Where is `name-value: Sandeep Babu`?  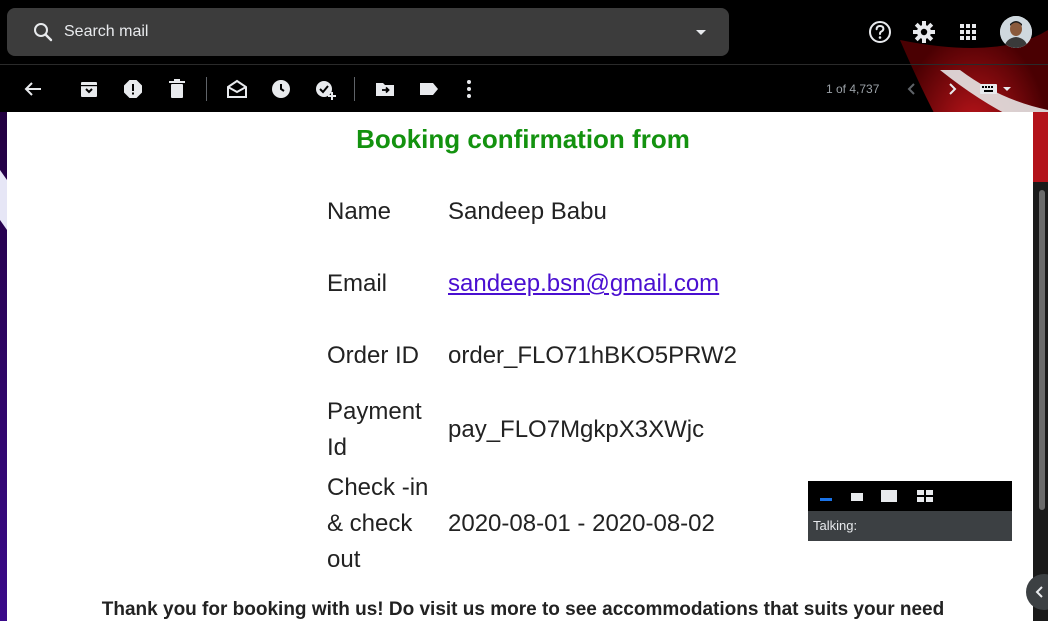
name-value: Sandeep Babu is located at coordinates (527, 211).